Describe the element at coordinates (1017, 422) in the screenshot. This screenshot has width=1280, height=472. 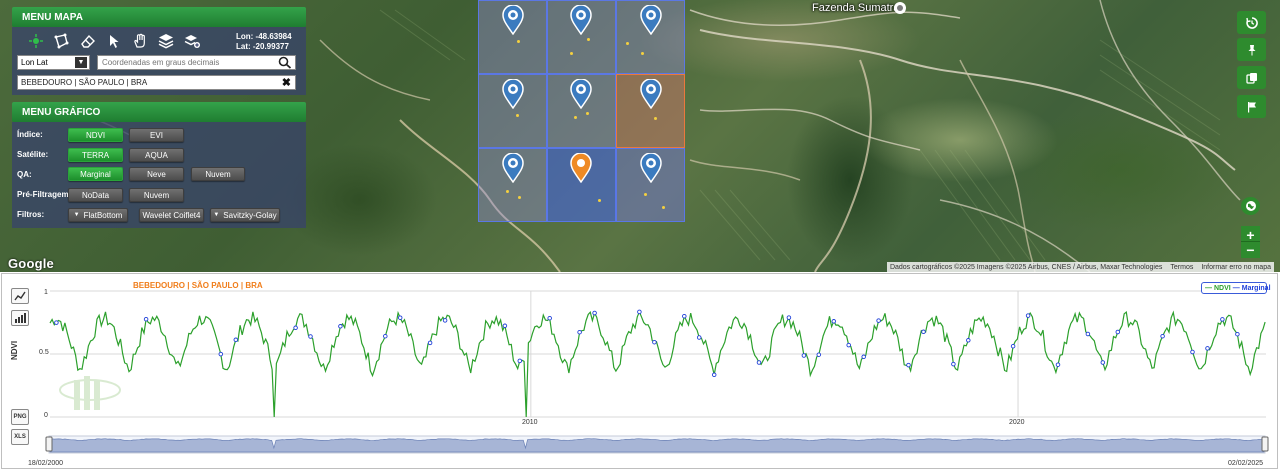
I see `x-tick-label: 2020` at that location.